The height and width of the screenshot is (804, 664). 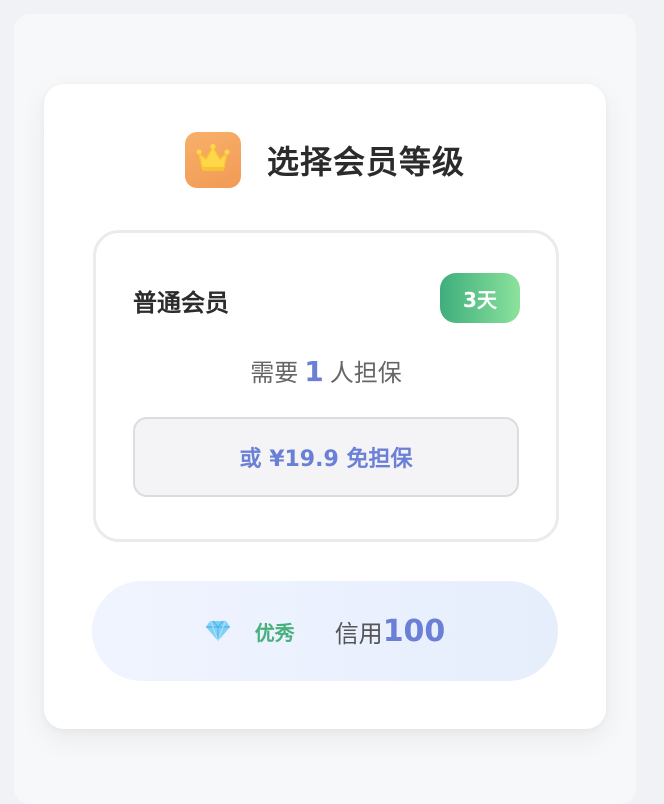 What do you see at coordinates (414, 631) in the screenshot?
I see `credit-value: 100` at bounding box center [414, 631].